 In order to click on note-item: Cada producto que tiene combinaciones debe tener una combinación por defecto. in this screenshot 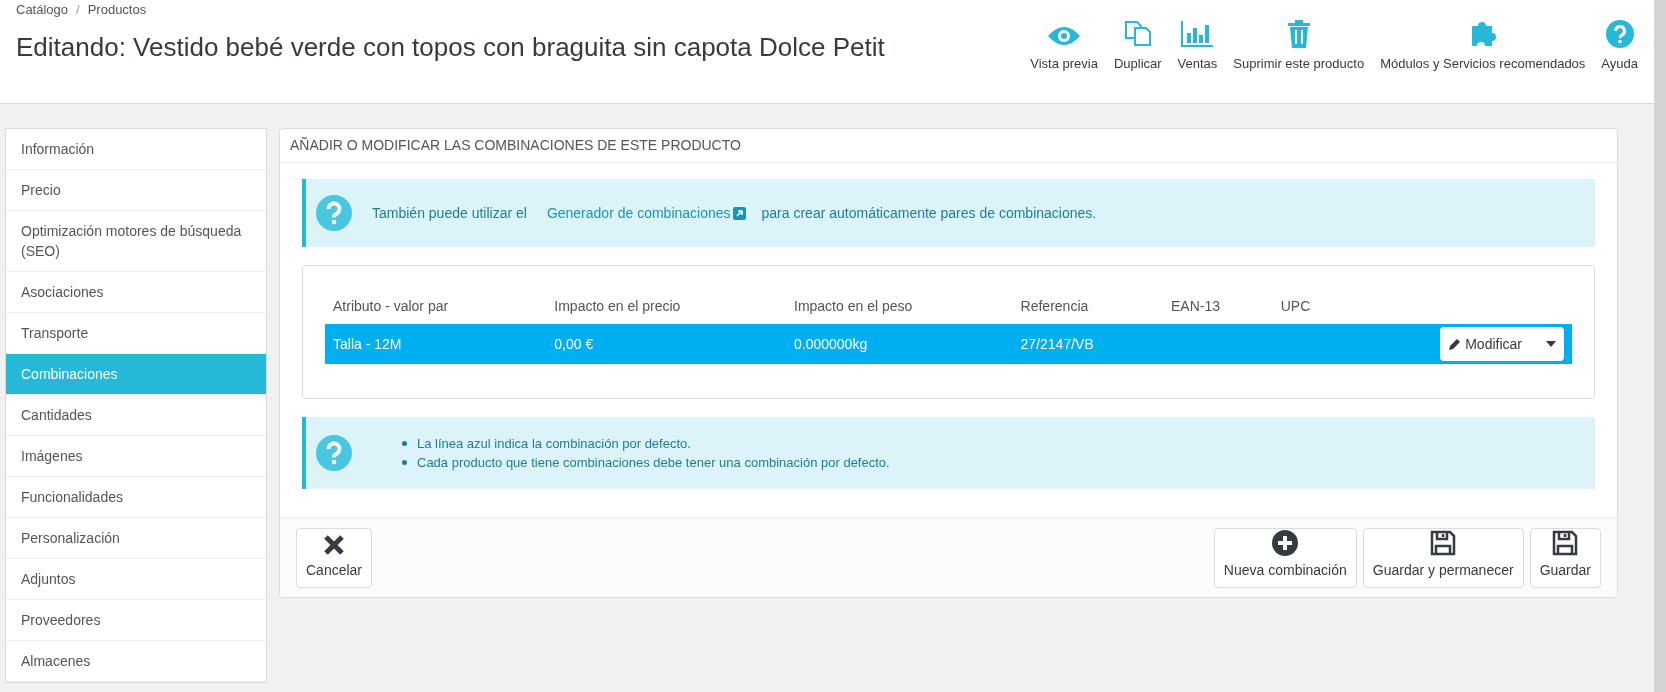, I will do `click(653, 463)`.